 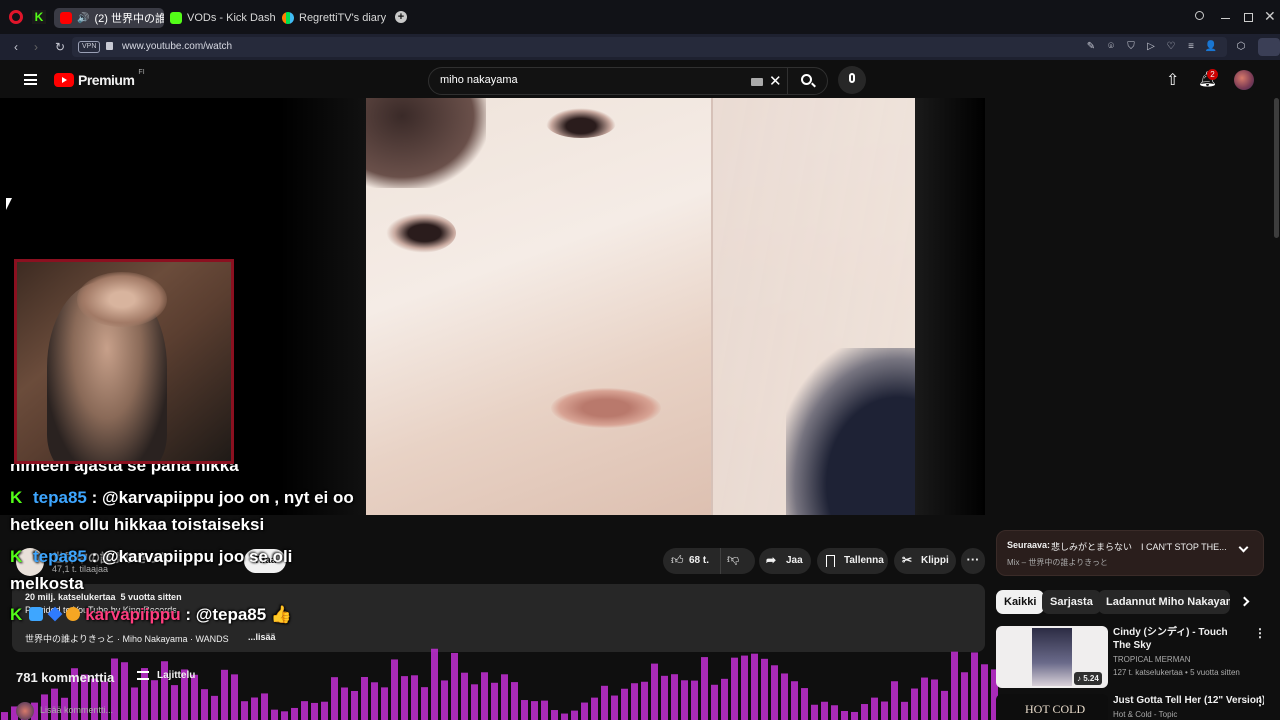 What do you see at coordinates (1243, 547) in the screenshot?
I see `chevron-down-icon` at bounding box center [1243, 547].